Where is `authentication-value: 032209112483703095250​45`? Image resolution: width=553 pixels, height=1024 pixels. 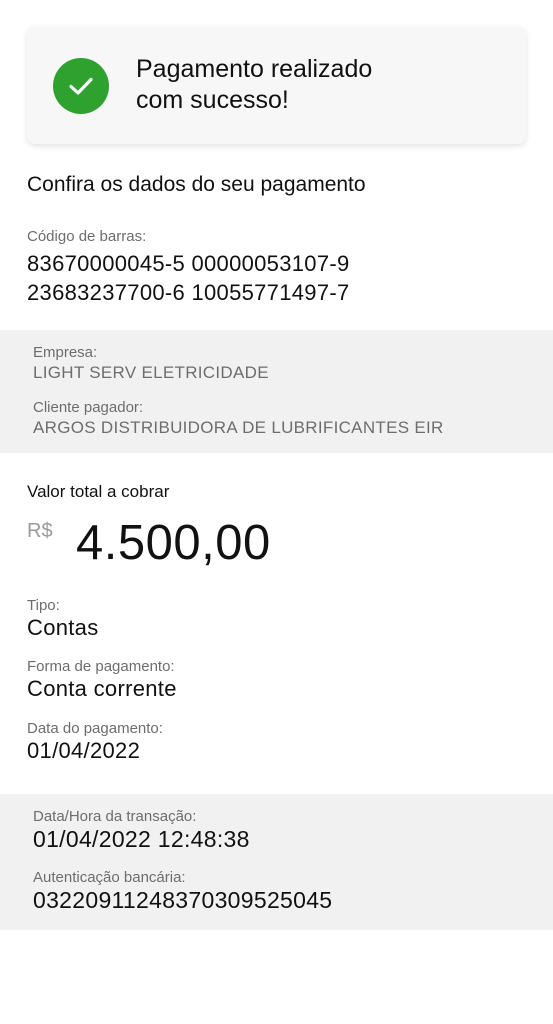
authentication-value: 032209112483703095250​45 is located at coordinates (182, 900).